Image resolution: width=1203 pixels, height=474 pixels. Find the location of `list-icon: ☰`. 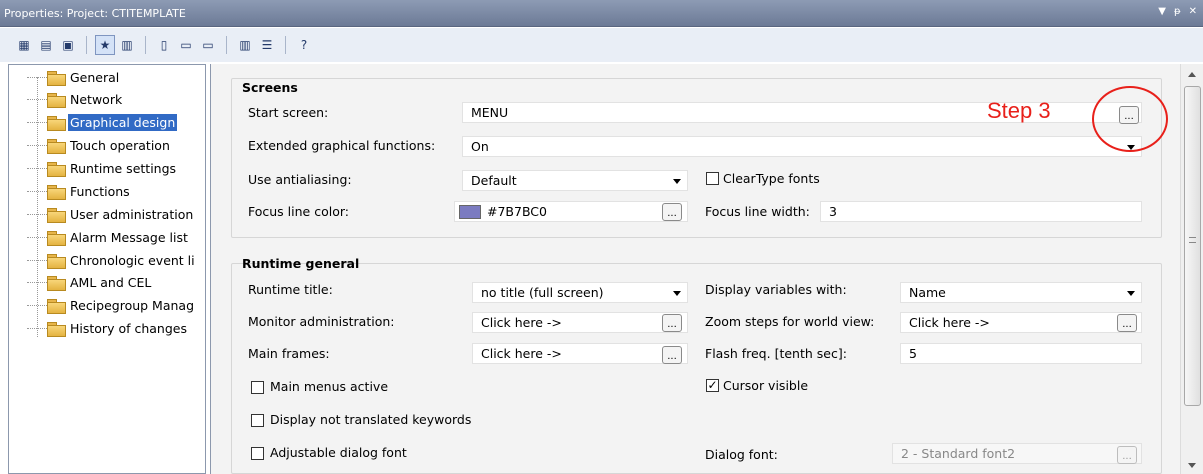

list-icon: ☰ is located at coordinates (267, 45).